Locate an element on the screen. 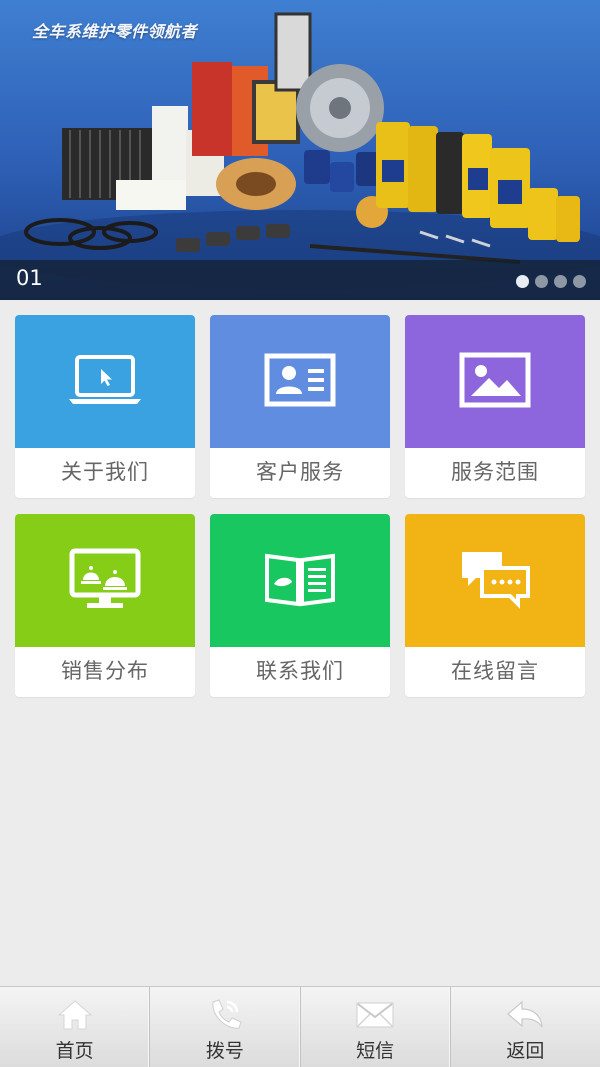 The image size is (600, 1067). bottom-toolbar: 首页 拨号 短信 返回 is located at coordinates (300, 1026).